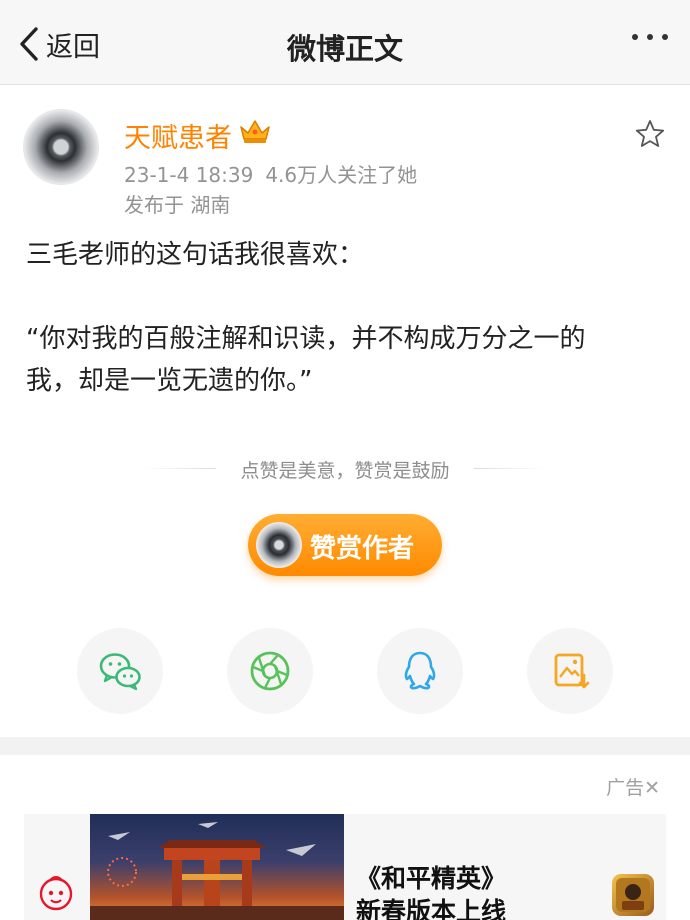  Describe the element at coordinates (431, 908) in the screenshot. I see `ad-title-line: 新春版本上线` at that location.